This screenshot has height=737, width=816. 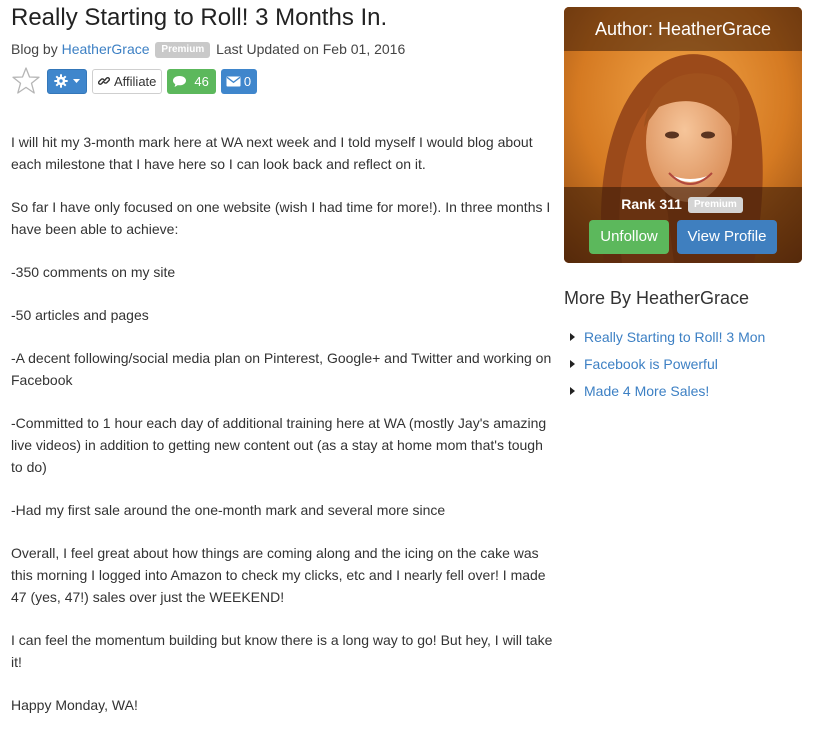 What do you see at coordinates (76, 81) in the screenshot?
I see `caret-down-icon` at bounding box center [76, 81].